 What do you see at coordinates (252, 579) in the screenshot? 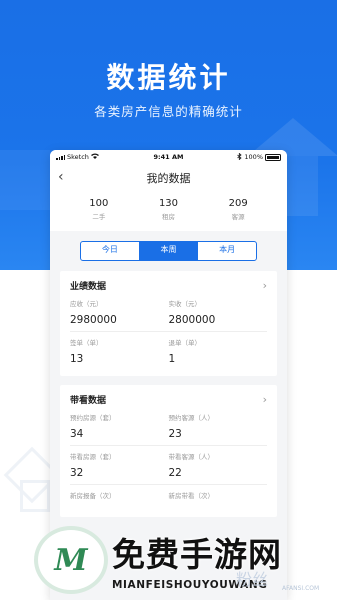
I see `watermark-text: 粉丝` at bounding box center [252, 579].